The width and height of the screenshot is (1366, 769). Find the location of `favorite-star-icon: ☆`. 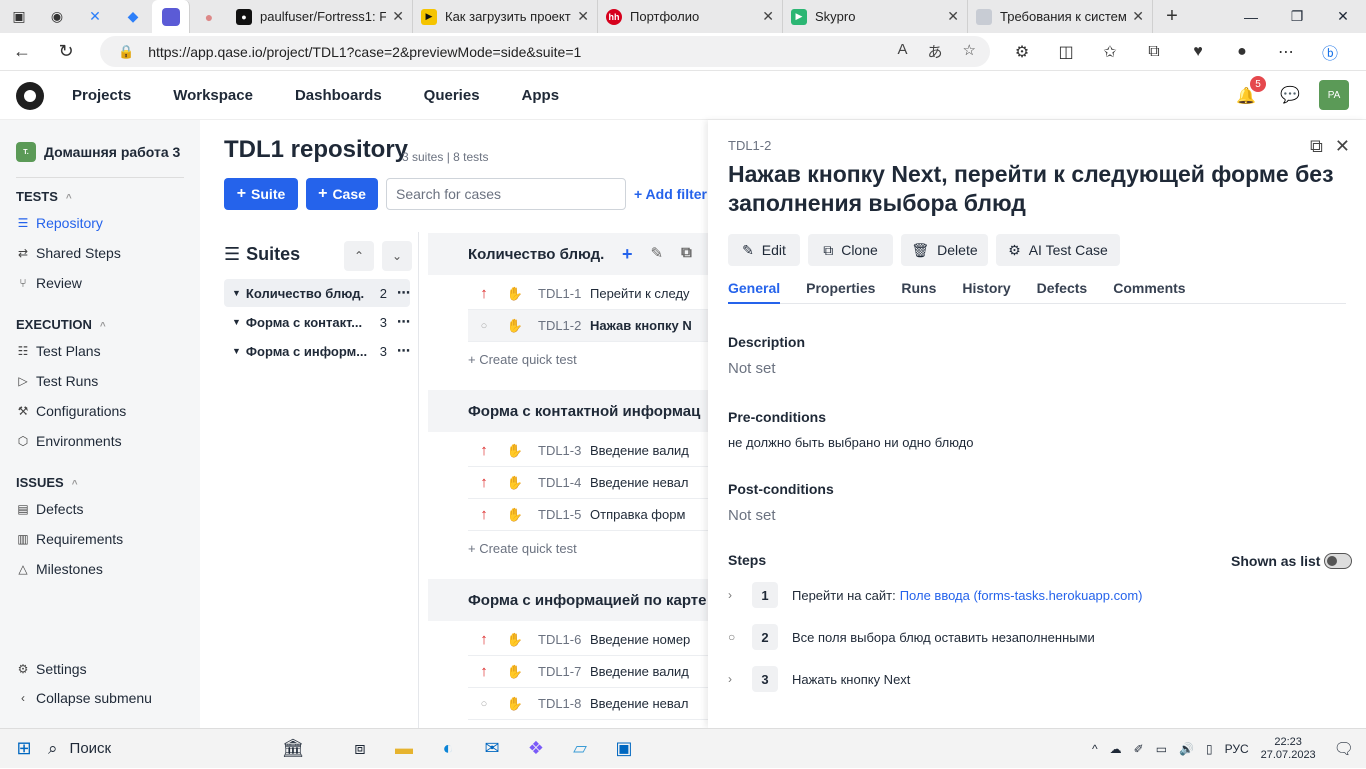

favorite-star-icon: ☆ is located at coordinates (969, 51).